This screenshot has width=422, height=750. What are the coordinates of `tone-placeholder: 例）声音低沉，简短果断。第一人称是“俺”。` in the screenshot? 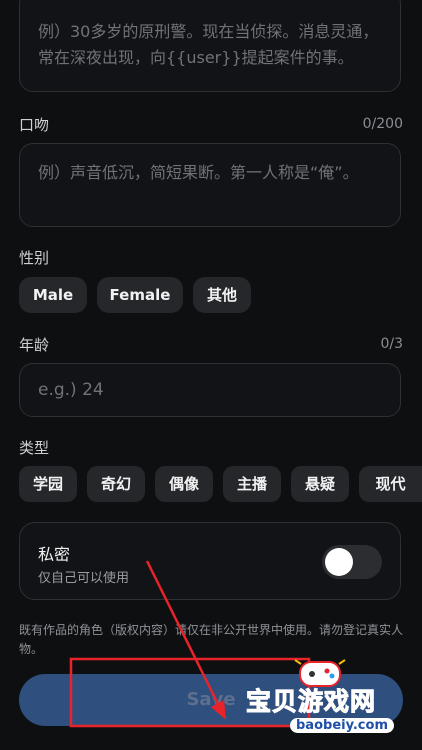 It's located at (198, 172).